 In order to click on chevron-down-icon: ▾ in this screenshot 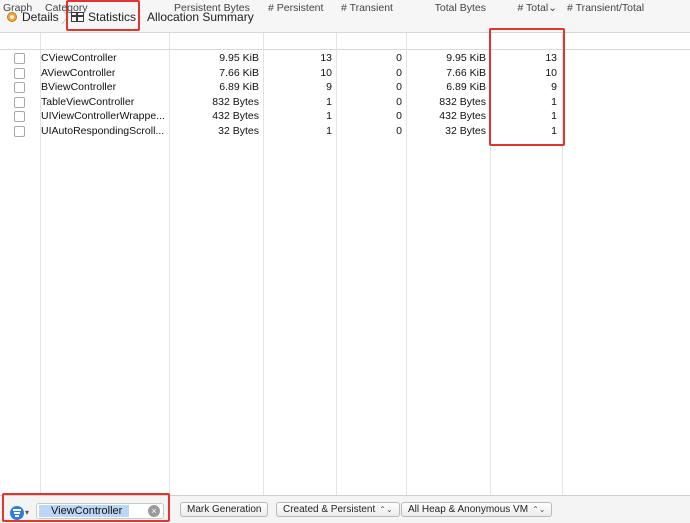, I will do `click(27, 513)`.